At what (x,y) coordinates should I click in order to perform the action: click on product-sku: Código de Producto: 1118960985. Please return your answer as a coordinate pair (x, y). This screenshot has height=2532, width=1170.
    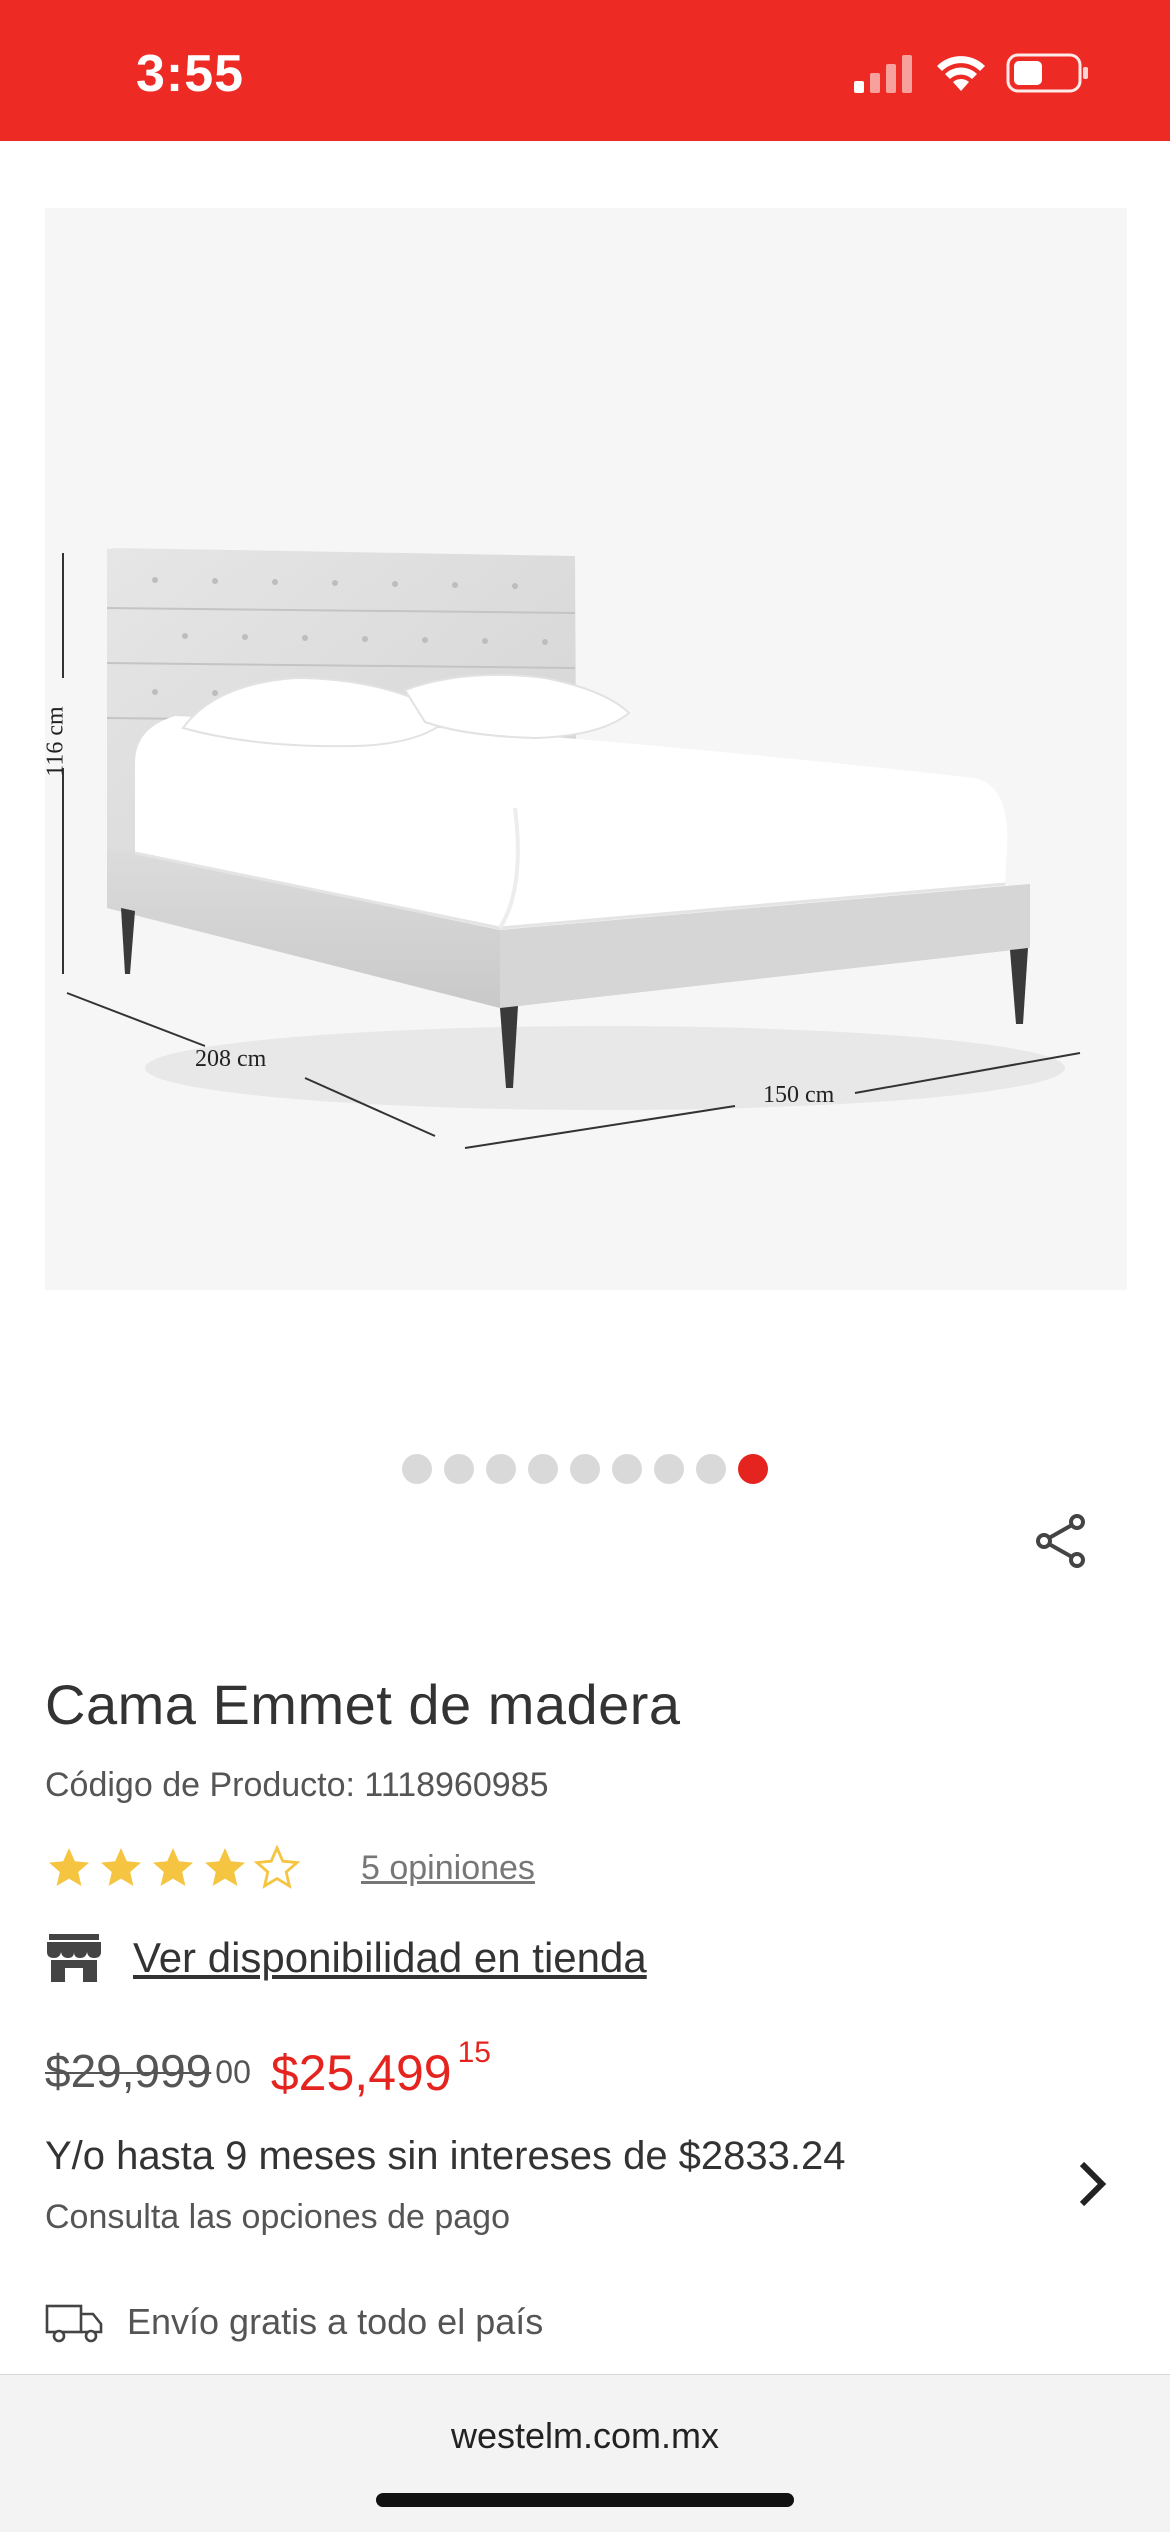
    Looking at the image, I should click on (297, 1785).